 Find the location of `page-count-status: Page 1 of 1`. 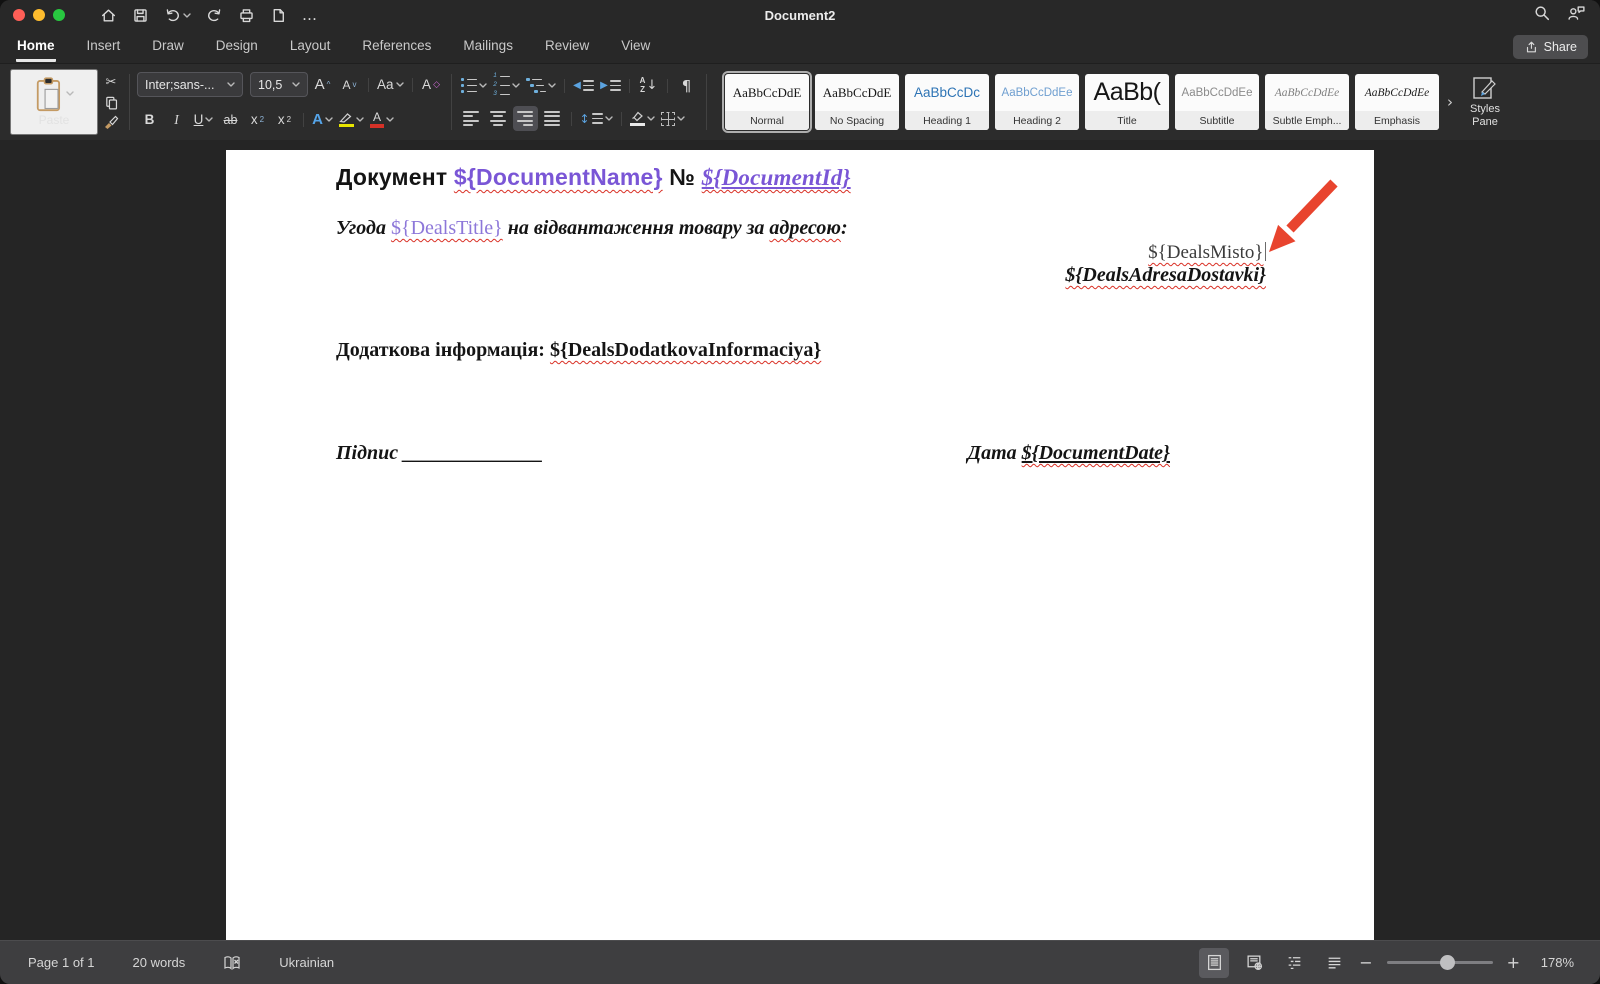

page-count-status: Page 1 of 1 is located at coordinates (61, 962).